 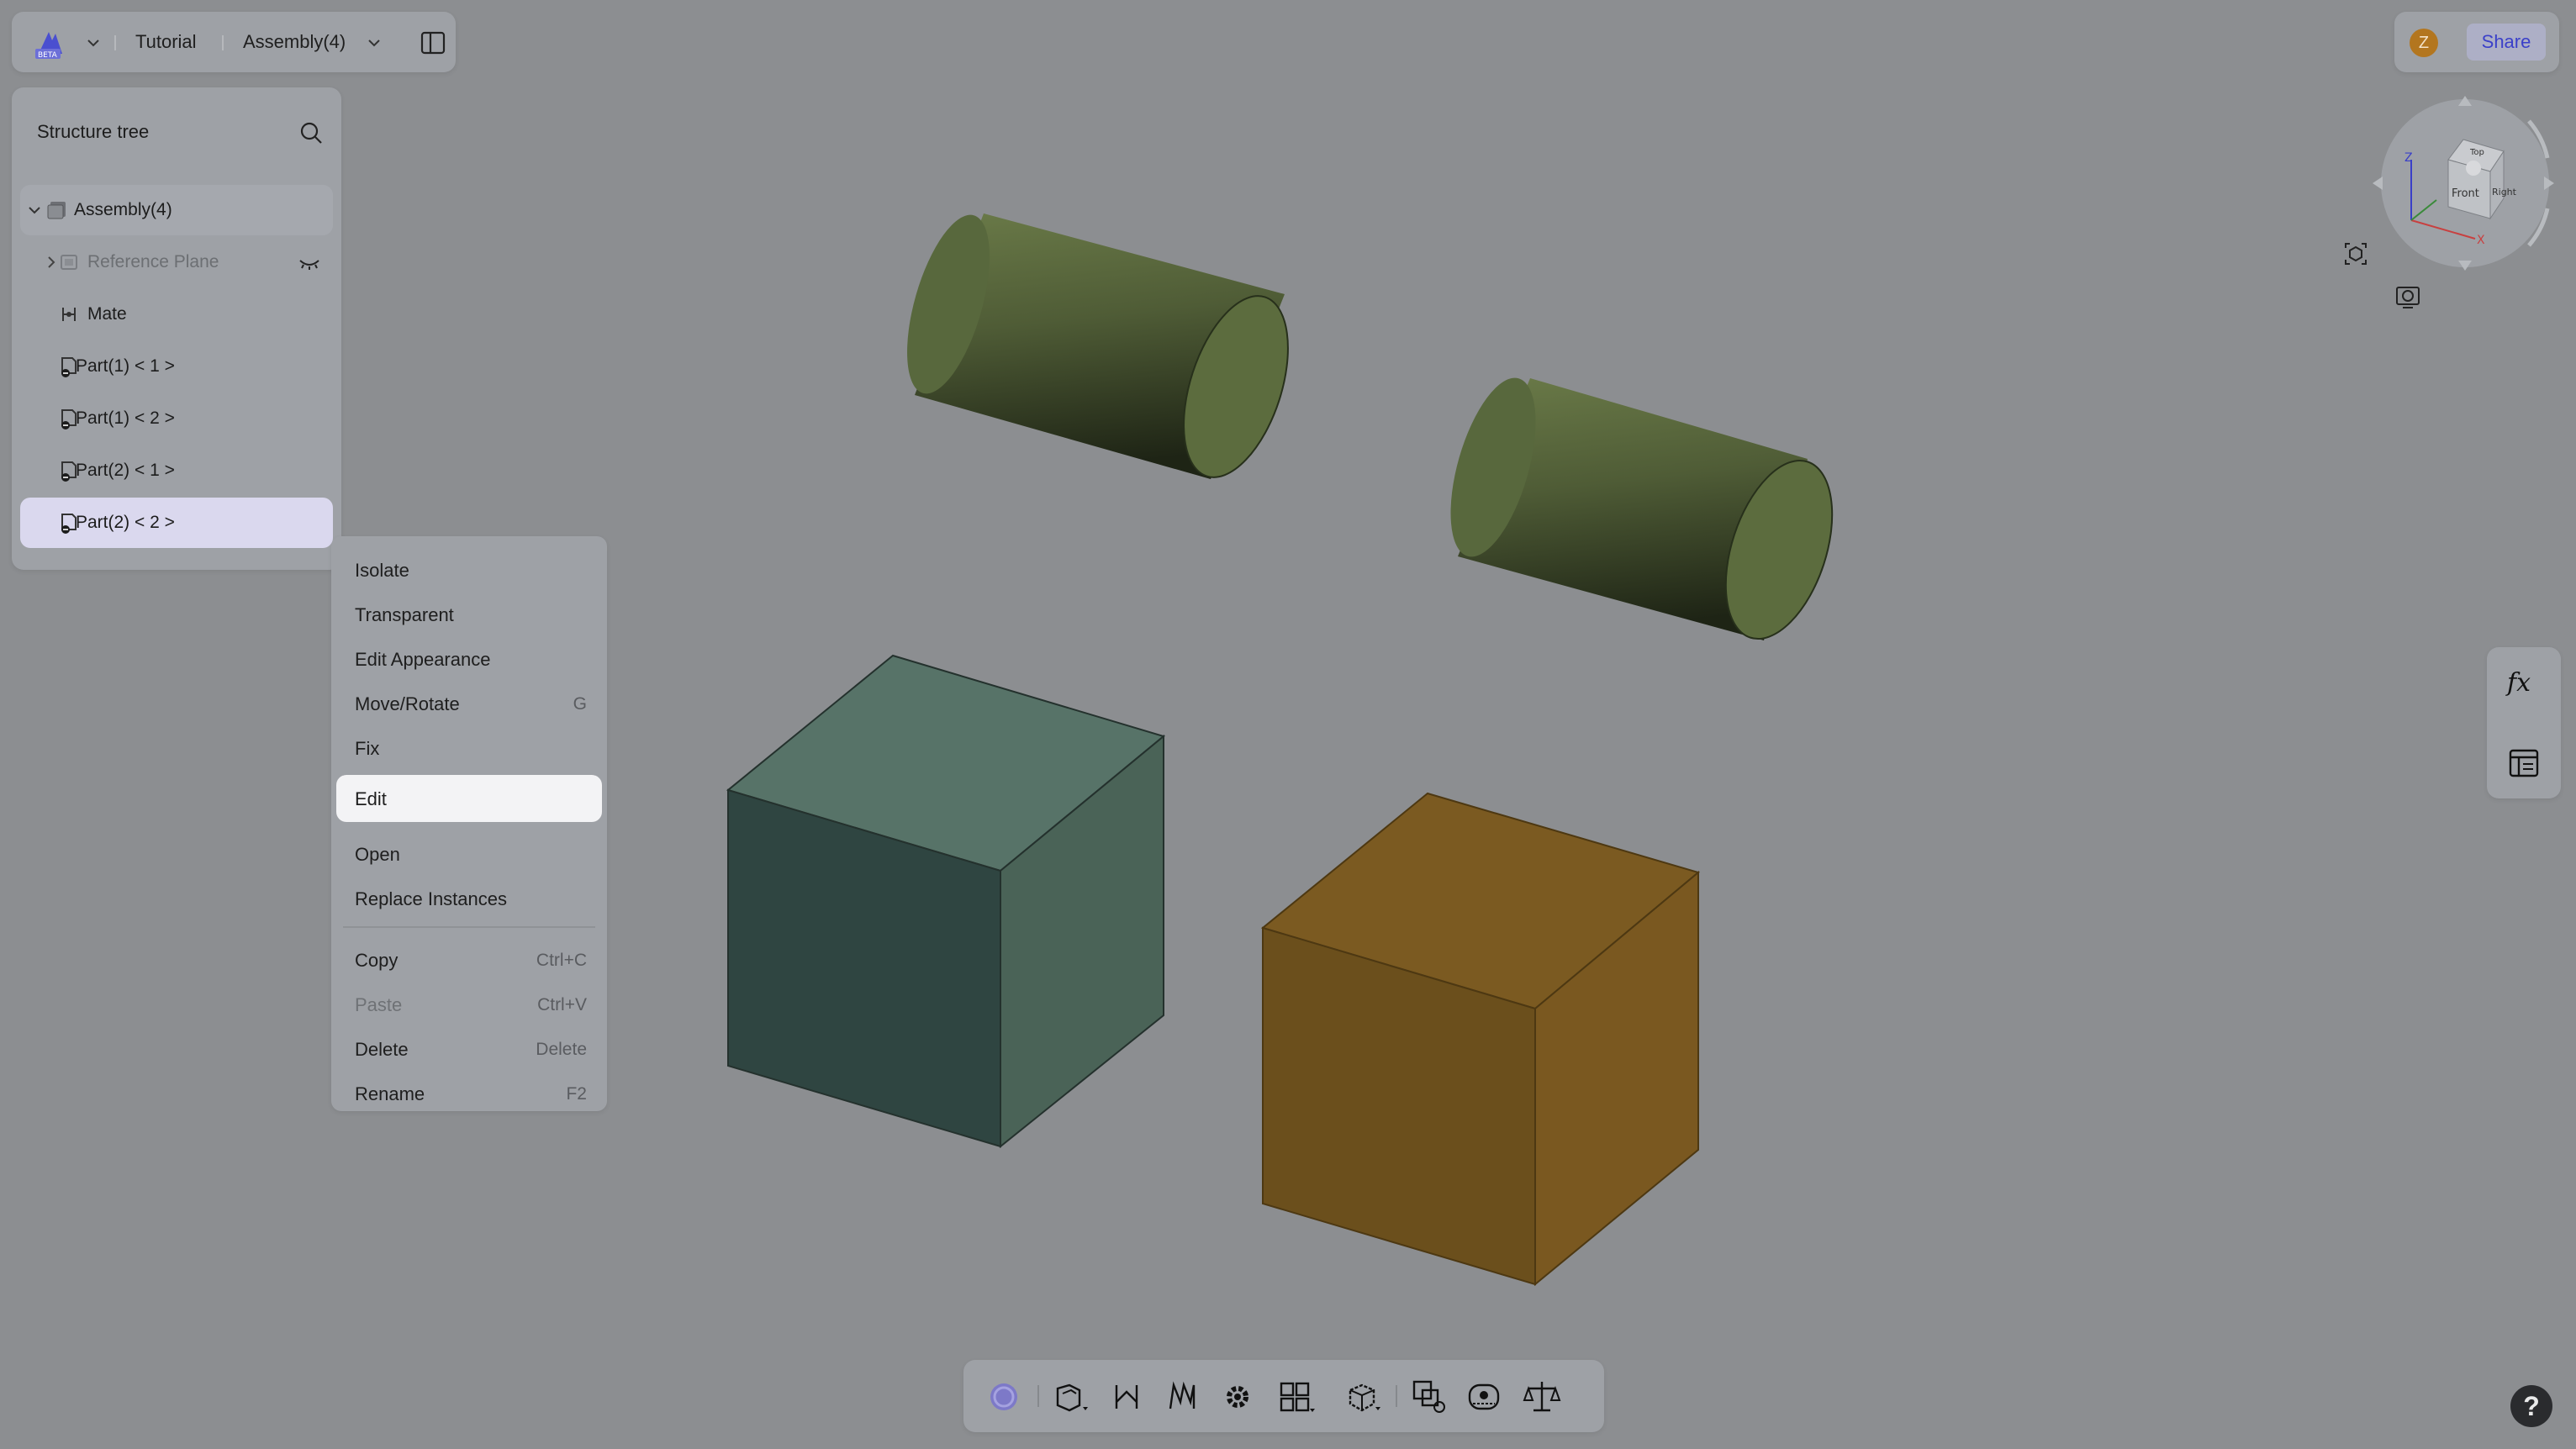 What do you see at coordinates (469, 1048) in the screenshot?
I see `menu-item-delete: Delete Delete` at bounding box center [469, 1048].